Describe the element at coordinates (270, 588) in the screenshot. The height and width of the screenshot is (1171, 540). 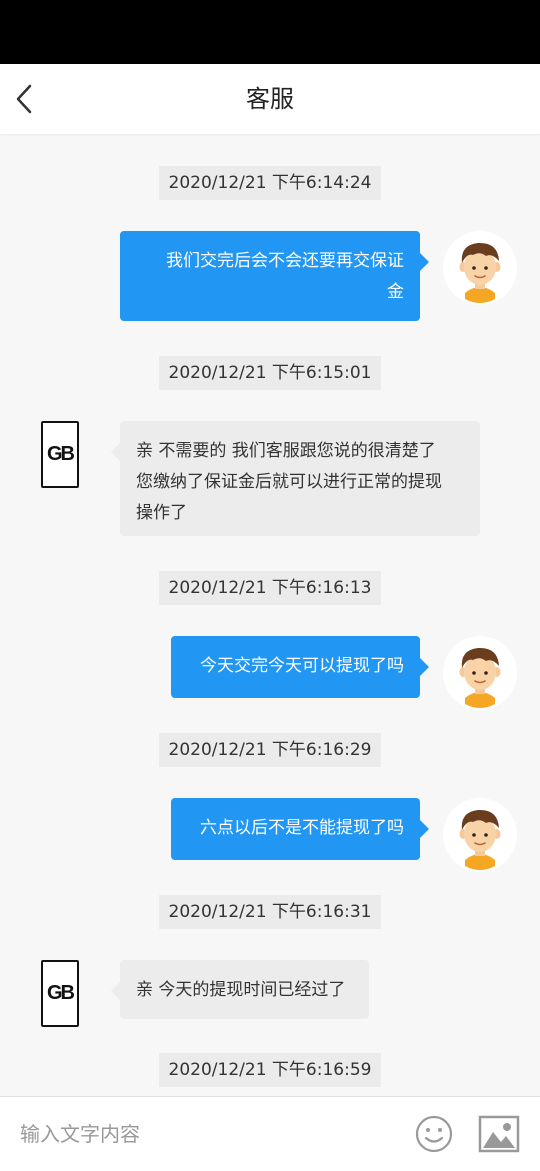
I see `message-timestamp: 2020/12/21 下午6:16:13` at that location.